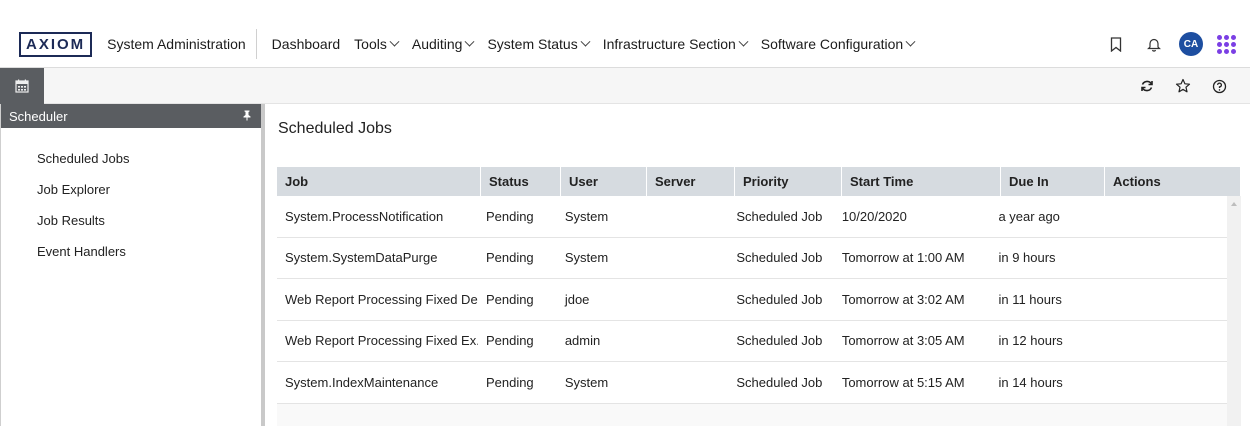  I want to click on nav-system-status: System Status, so click(539, 44).